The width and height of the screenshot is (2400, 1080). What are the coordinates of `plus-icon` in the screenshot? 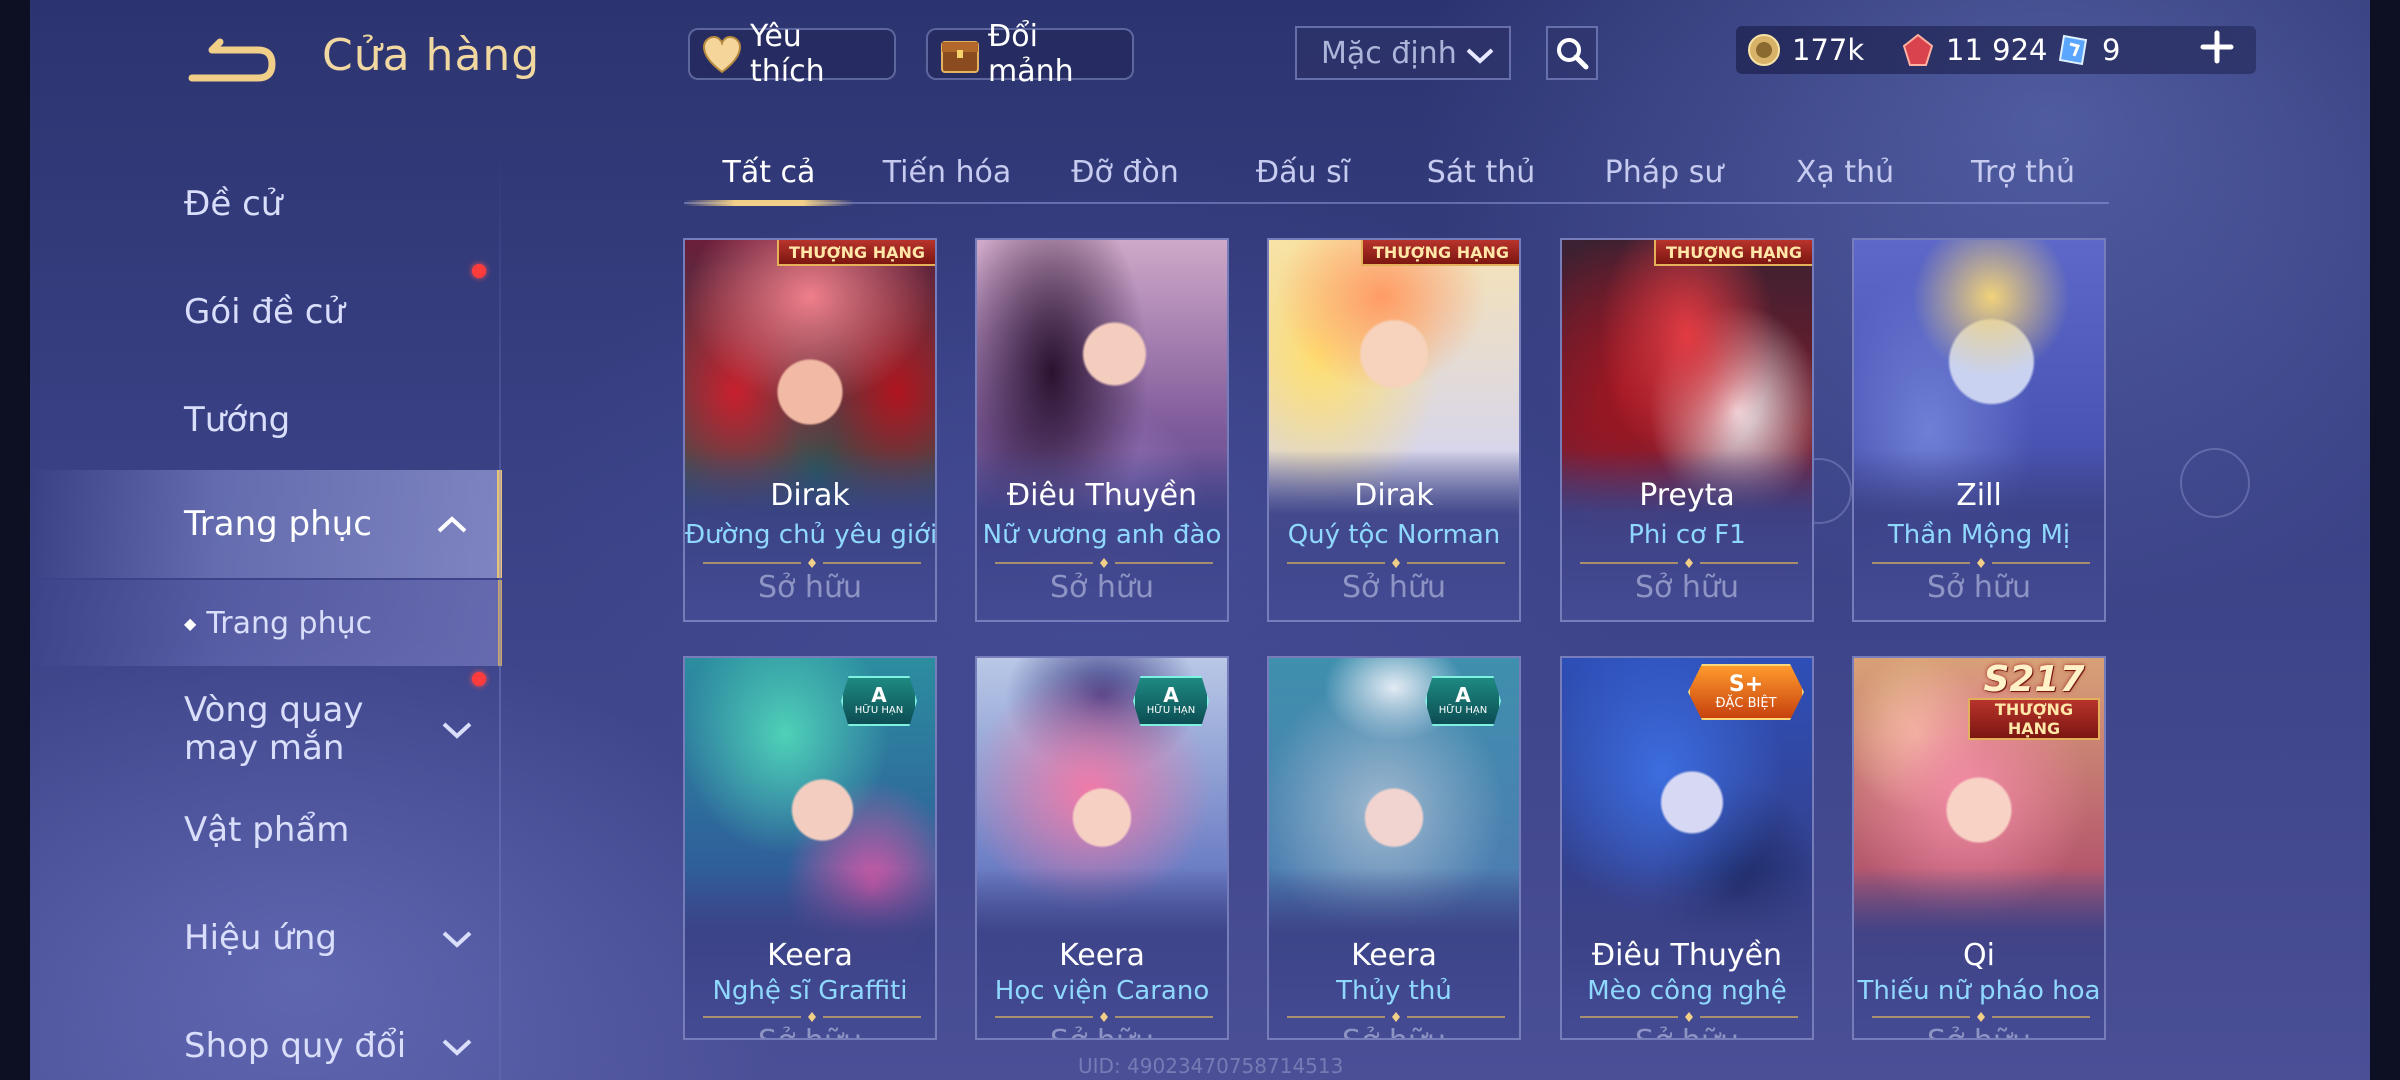 It's located at (2217, 47).